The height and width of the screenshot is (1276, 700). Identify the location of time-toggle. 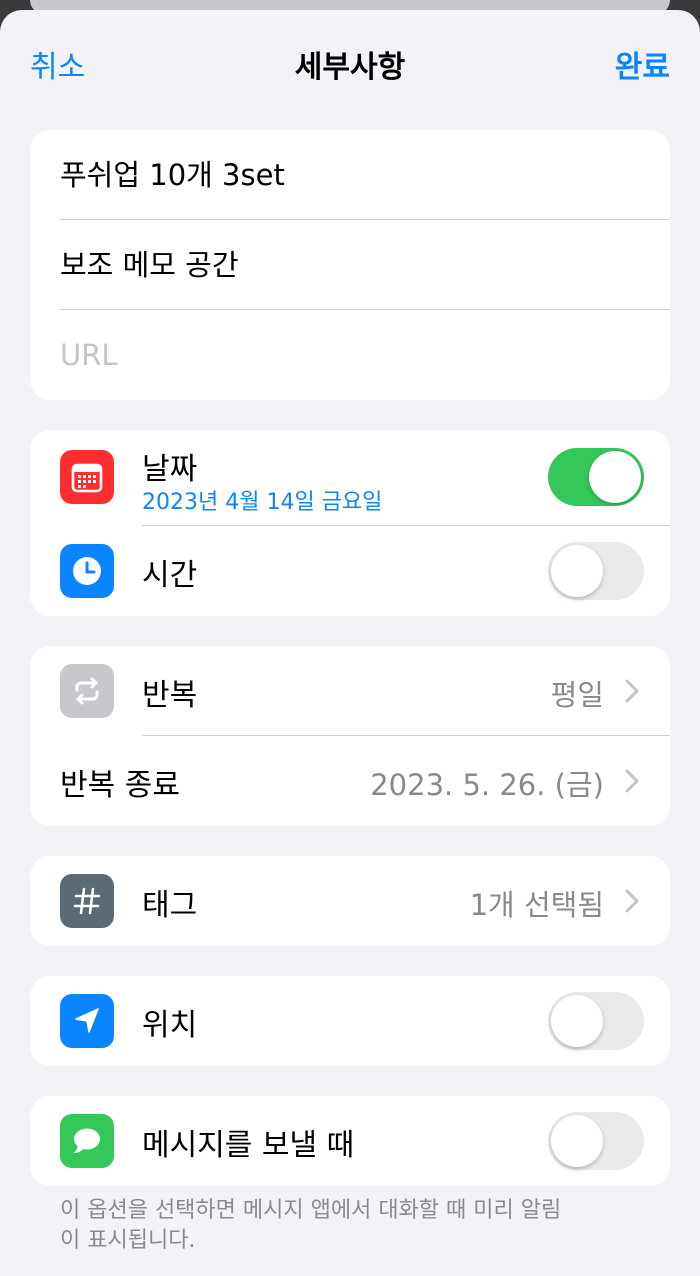
(596, 571).